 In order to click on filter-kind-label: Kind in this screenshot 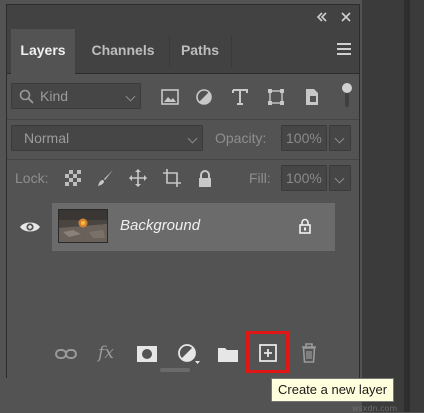, I will do `click(54, 96)`.